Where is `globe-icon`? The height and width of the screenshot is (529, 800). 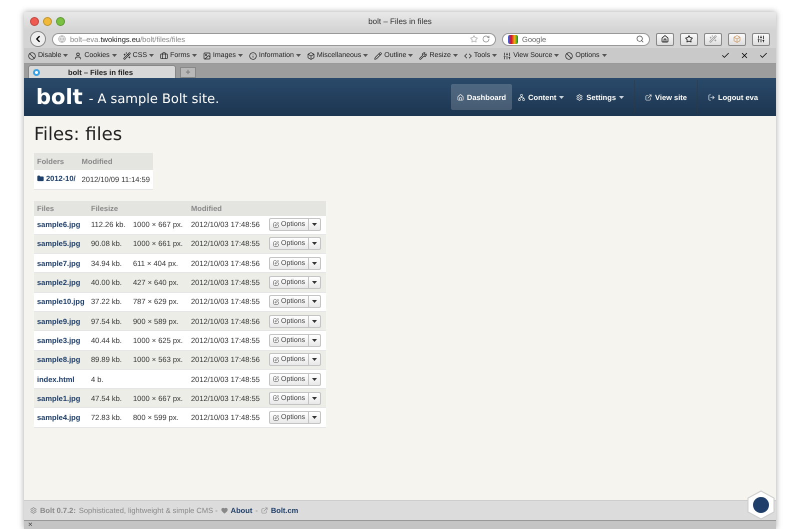 globe-icon is located at coordinates (62, 39).